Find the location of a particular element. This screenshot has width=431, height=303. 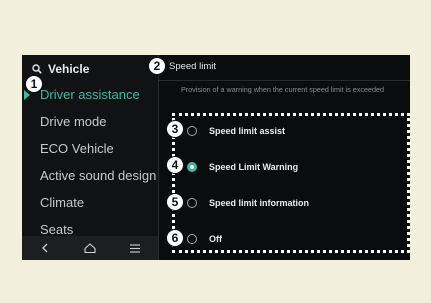

callout-4: 4 is located at coordinates (175, 165).